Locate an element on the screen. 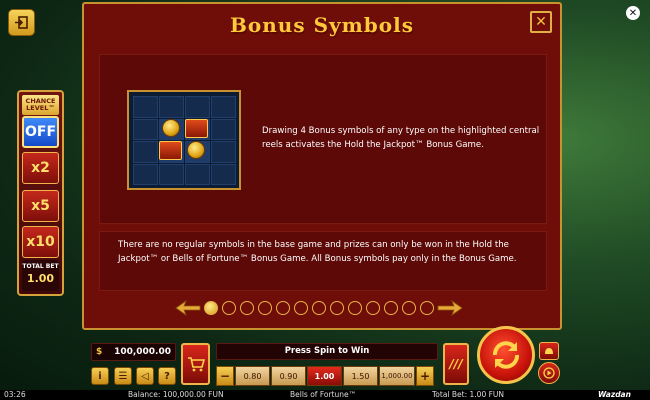 This screenshot has width=650, height=400. lightning-icon: /// is located at coordinates (456, 364).